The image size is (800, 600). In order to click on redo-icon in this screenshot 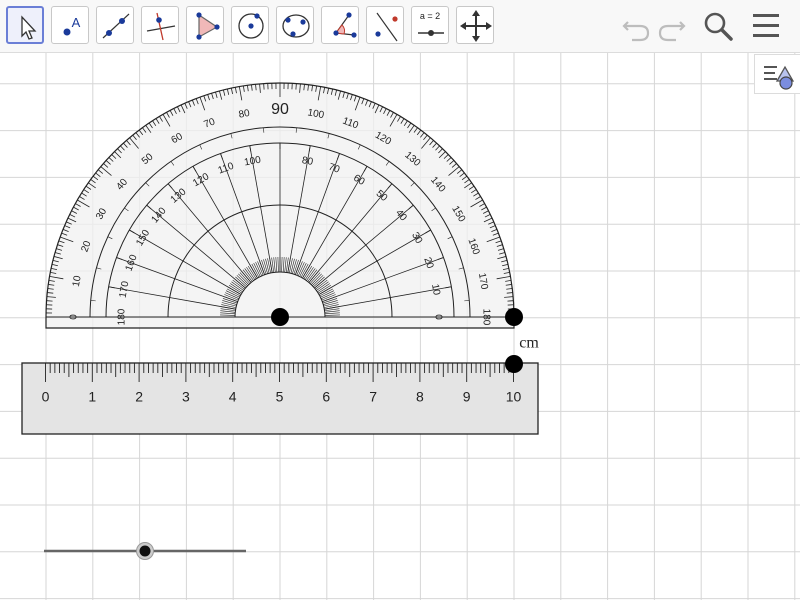, I will do `click(672, 31)`.